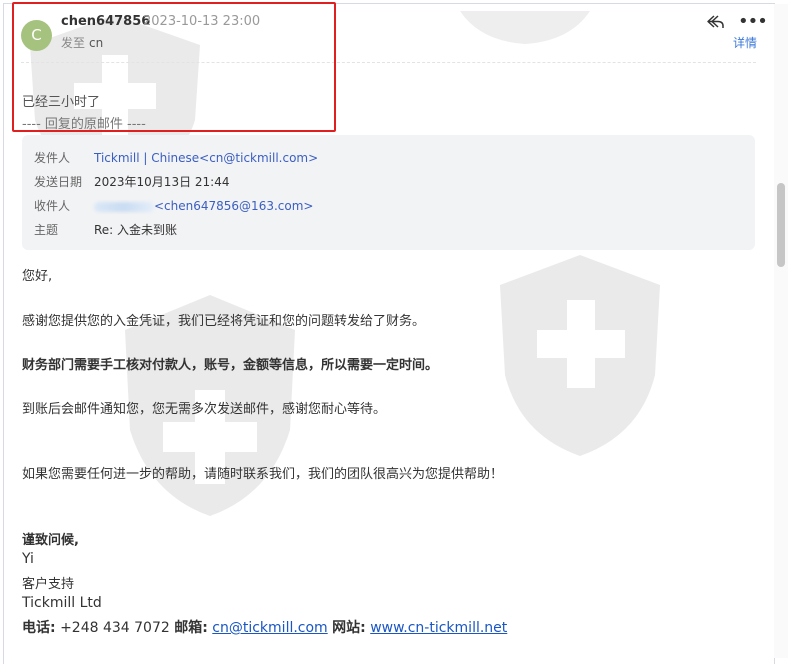 The height and width of the screenshot is (664, 788). I want to click on meta-date-row: 发送日期 2023年10月13日 21:44, so click(131, 181).